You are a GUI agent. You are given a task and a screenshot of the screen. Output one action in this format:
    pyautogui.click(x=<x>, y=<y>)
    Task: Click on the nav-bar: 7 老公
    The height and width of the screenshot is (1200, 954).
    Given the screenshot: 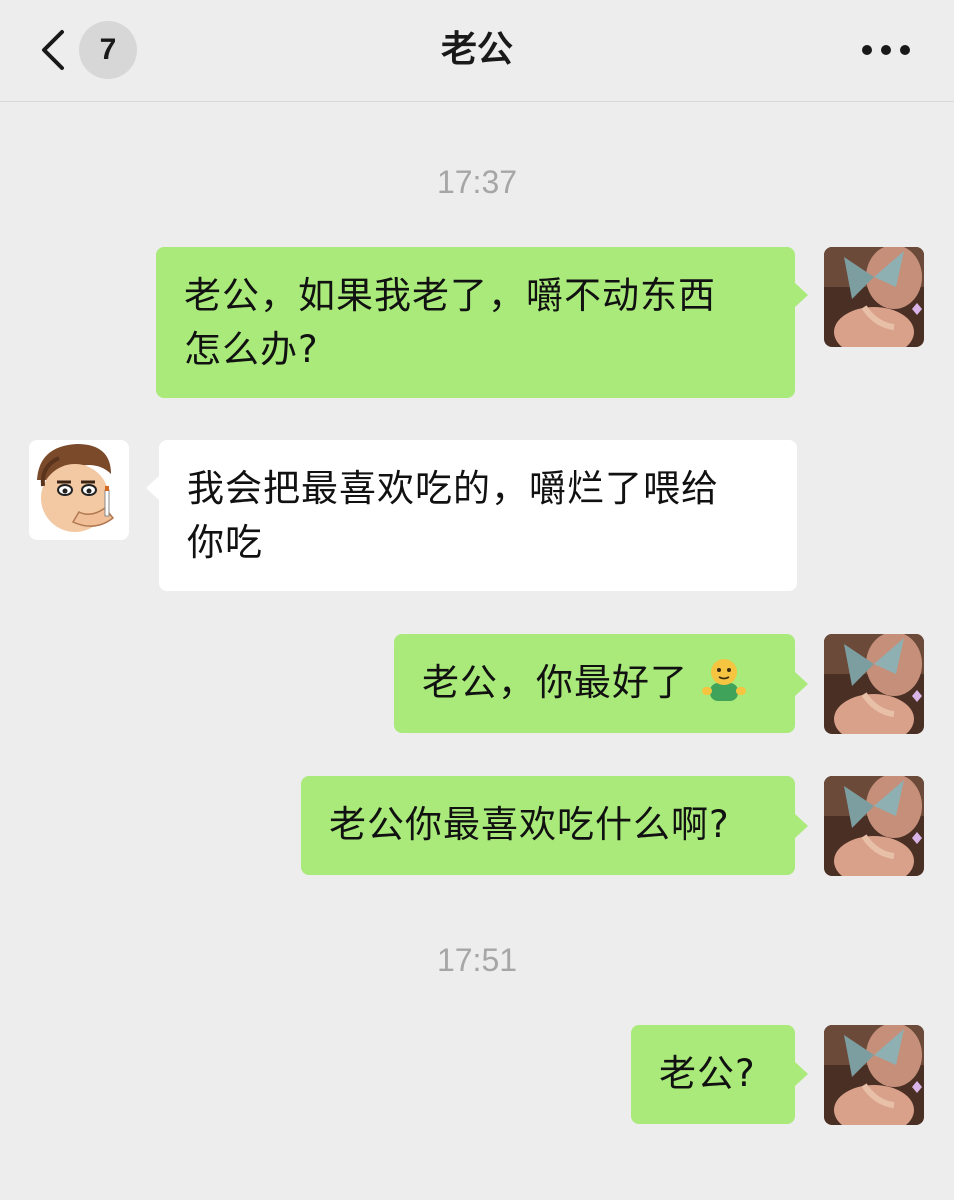 What is the action you would take?
    pyautogui.click(x=477, y=51)
    